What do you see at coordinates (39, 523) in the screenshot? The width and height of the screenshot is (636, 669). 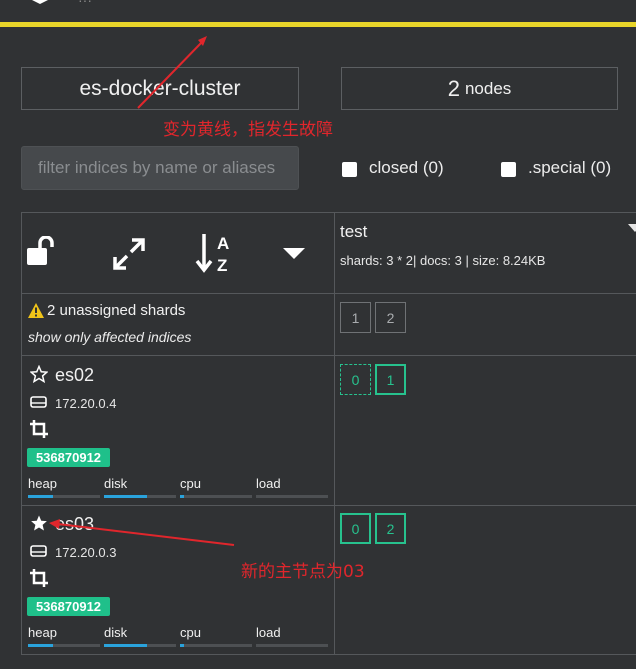 I see `star-filled-icon` at bounding box center [39, 523].